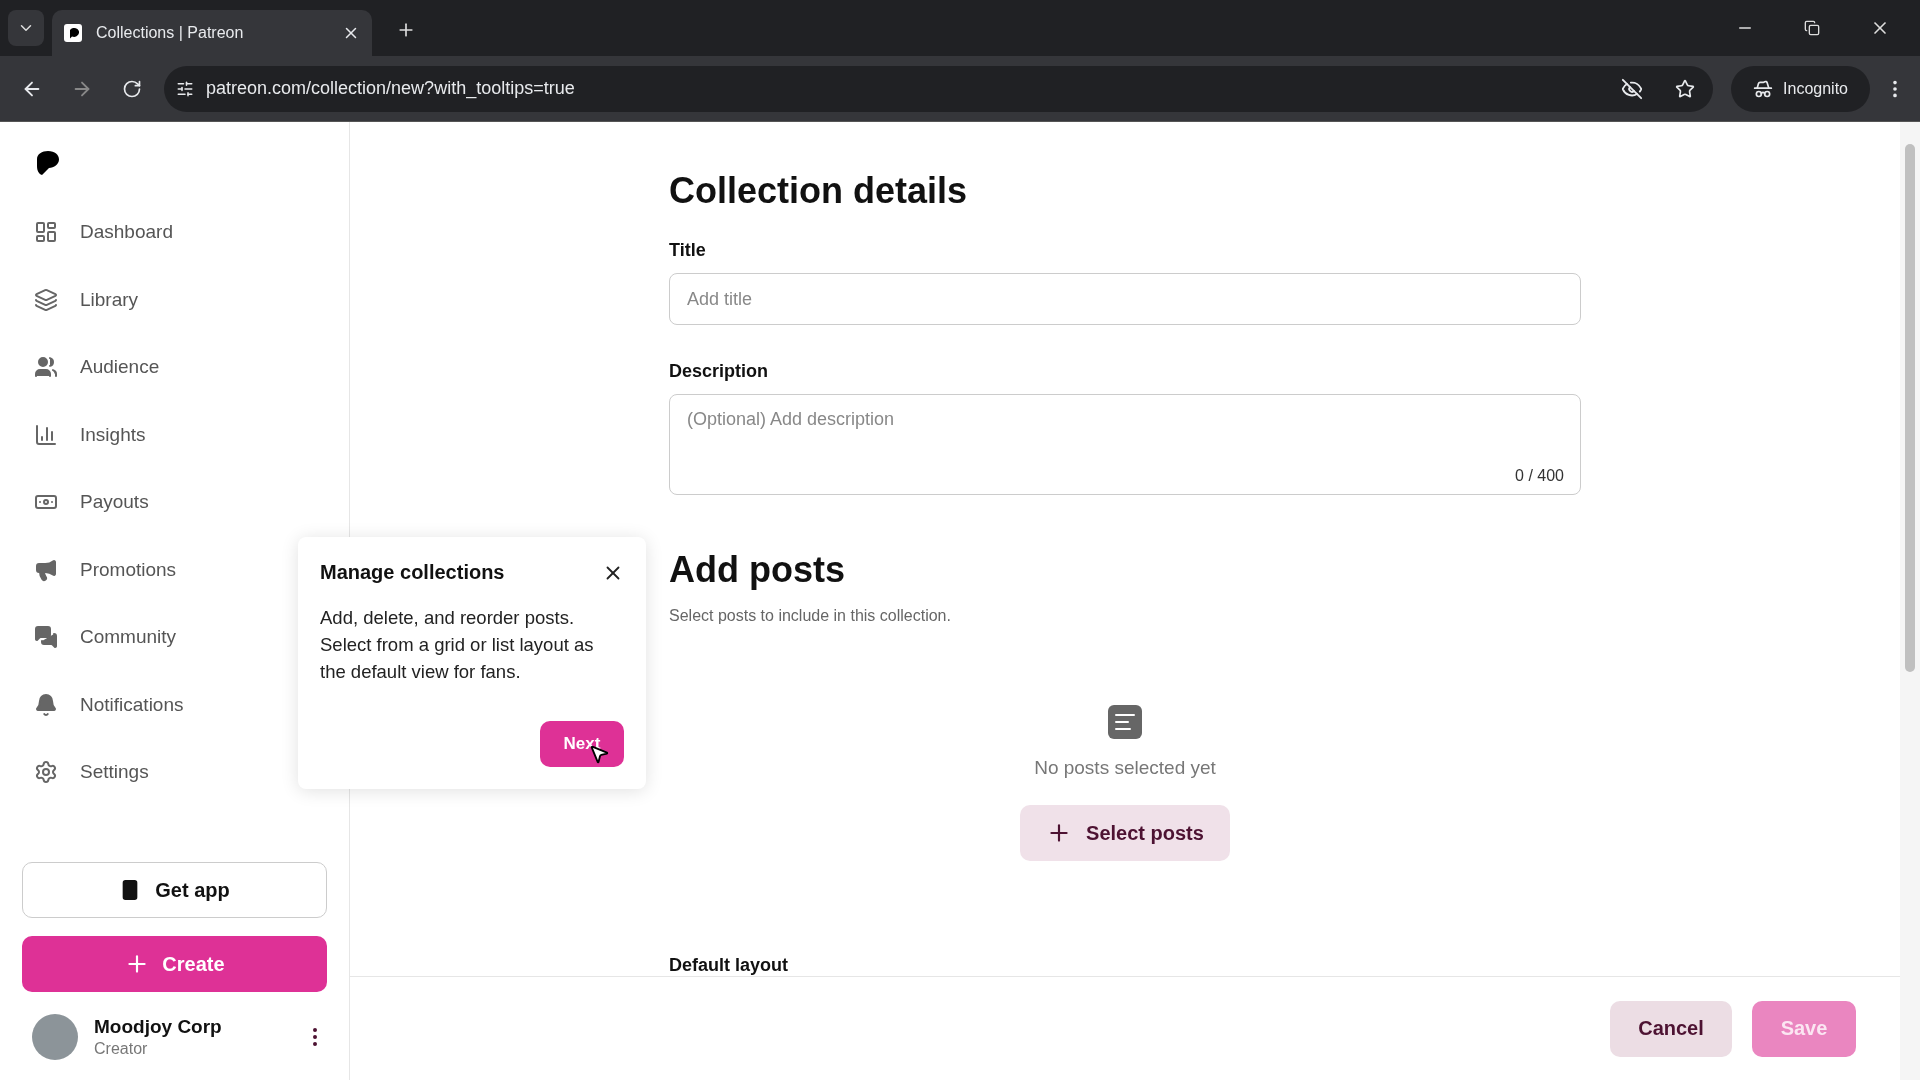 The width and height of the screenshot is (1920, 1080). Describe the element at coordinates (1685, 88) in the screenshot. I see `star-icon` at that location.